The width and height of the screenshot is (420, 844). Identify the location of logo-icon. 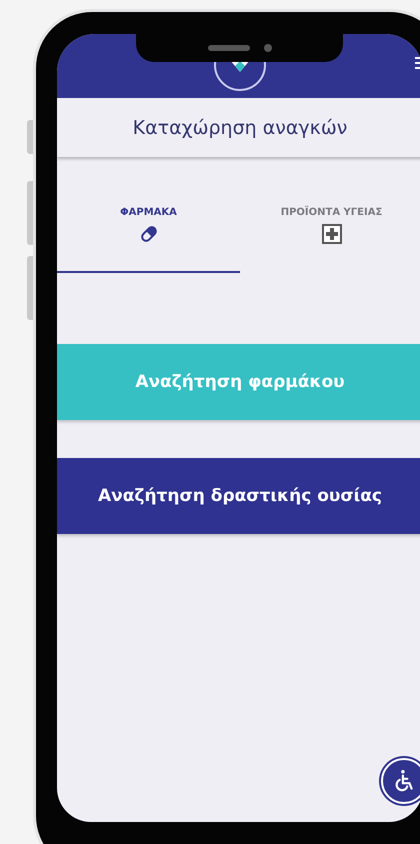
(240, 77).